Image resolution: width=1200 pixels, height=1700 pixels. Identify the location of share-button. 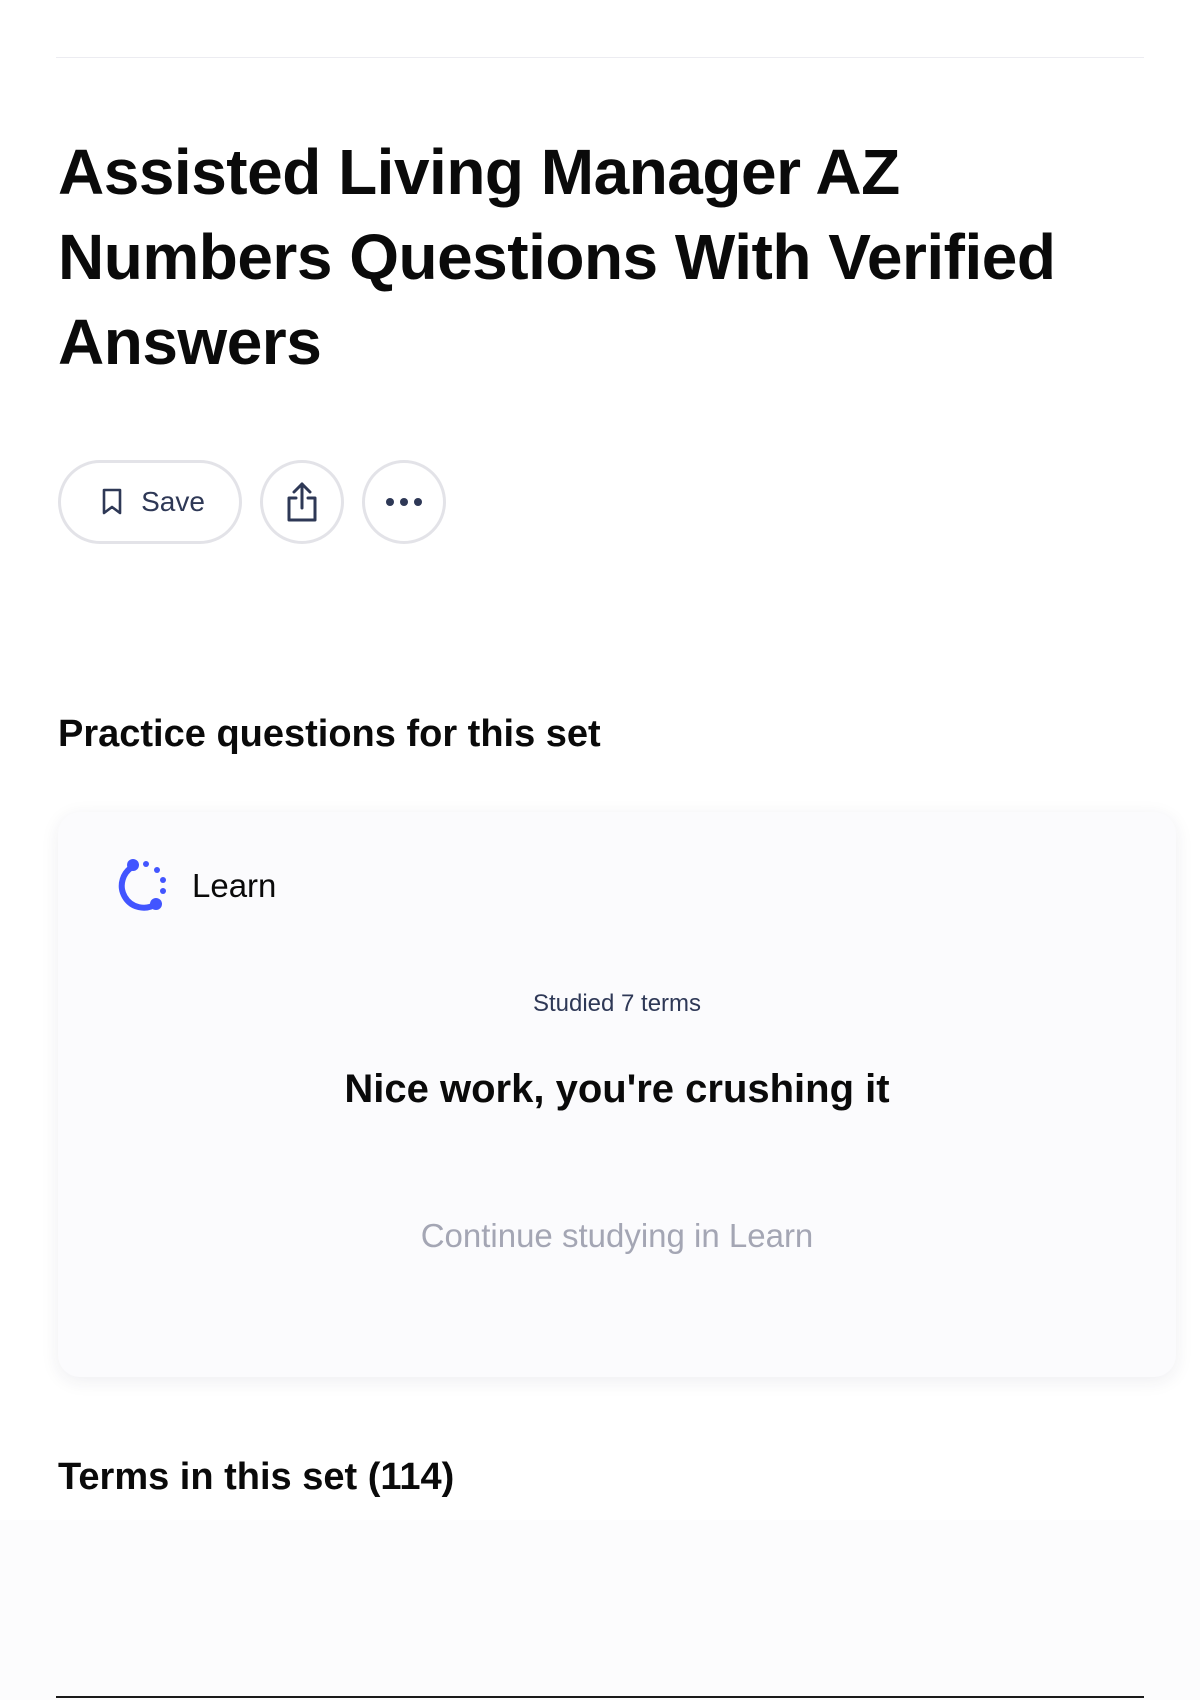
(302, 502).